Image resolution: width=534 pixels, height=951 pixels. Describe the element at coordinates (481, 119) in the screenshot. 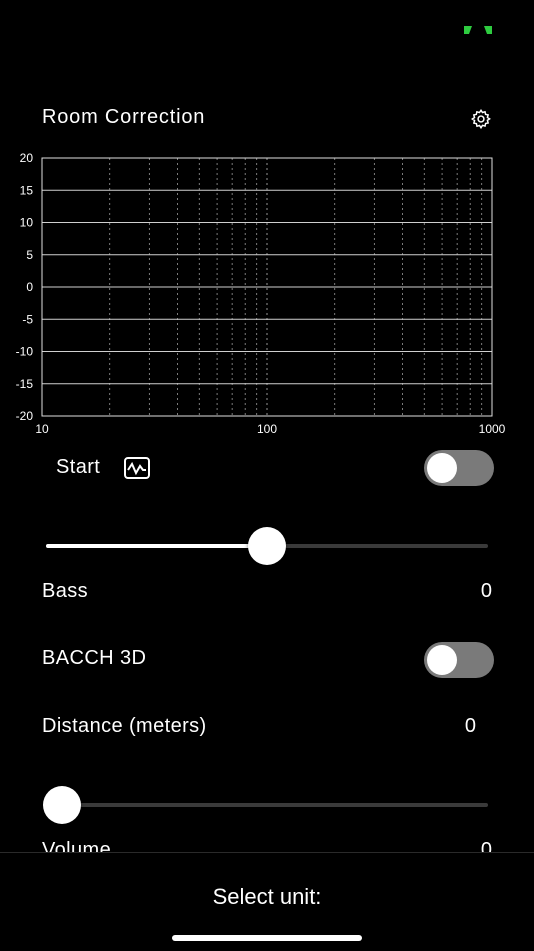

I see `gear-icon` at that location.